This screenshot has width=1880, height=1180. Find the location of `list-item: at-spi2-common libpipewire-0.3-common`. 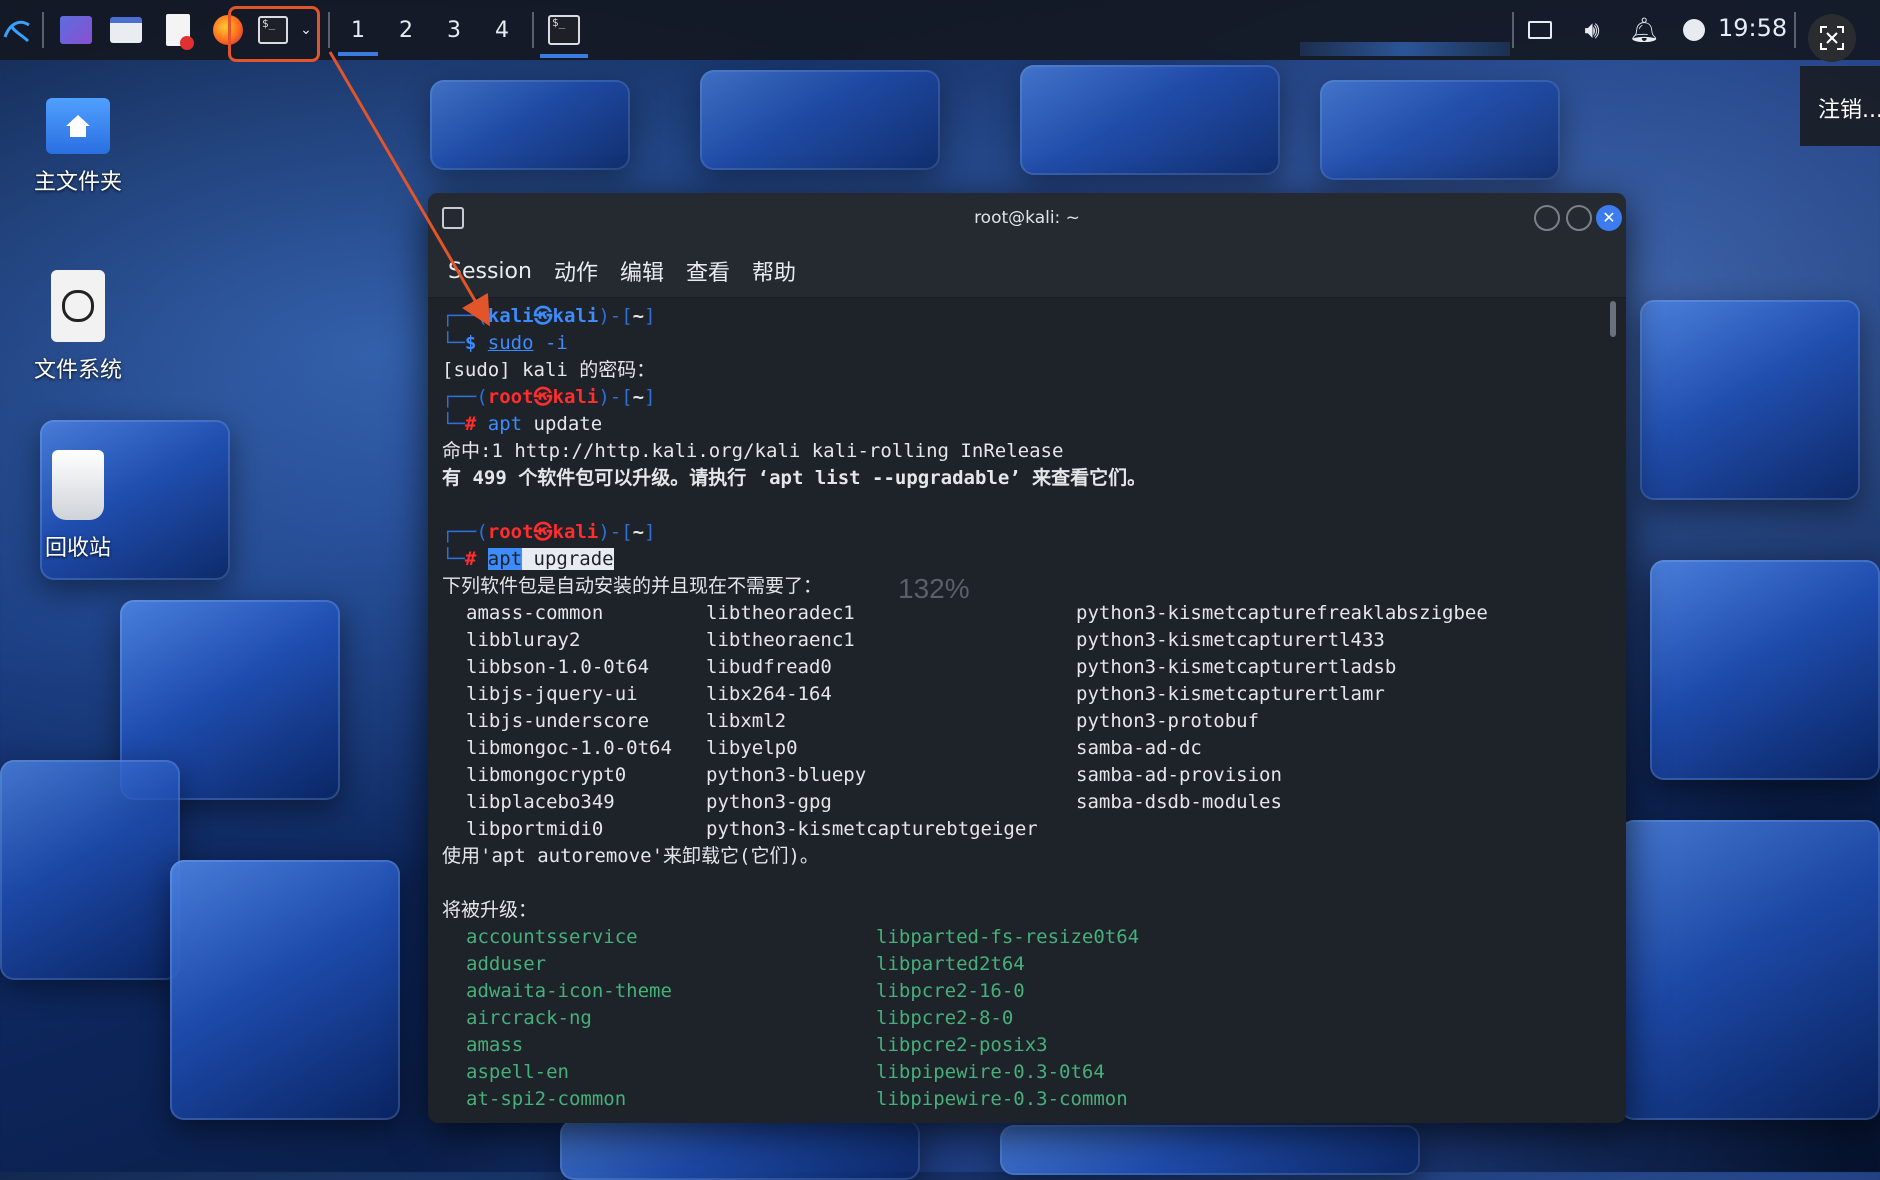

list-item: at-spi2-common libpipewire-0.3-common is located at coordinates (797, 1099).